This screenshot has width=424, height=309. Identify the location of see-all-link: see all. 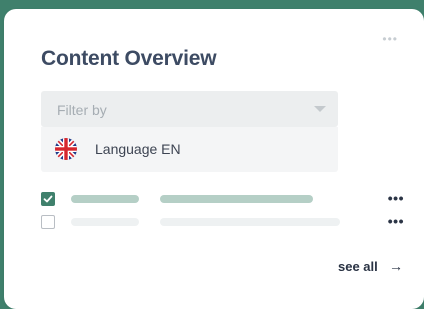
(358, 266).